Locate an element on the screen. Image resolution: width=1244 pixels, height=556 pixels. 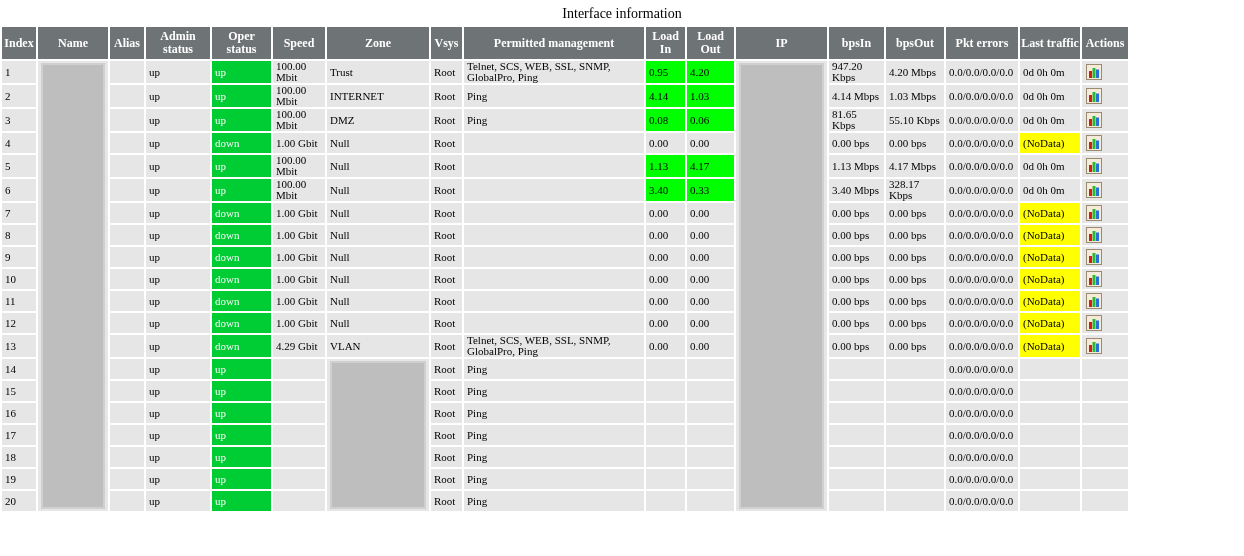
load-cell: 0.08 is located at coordinates (665, 120).